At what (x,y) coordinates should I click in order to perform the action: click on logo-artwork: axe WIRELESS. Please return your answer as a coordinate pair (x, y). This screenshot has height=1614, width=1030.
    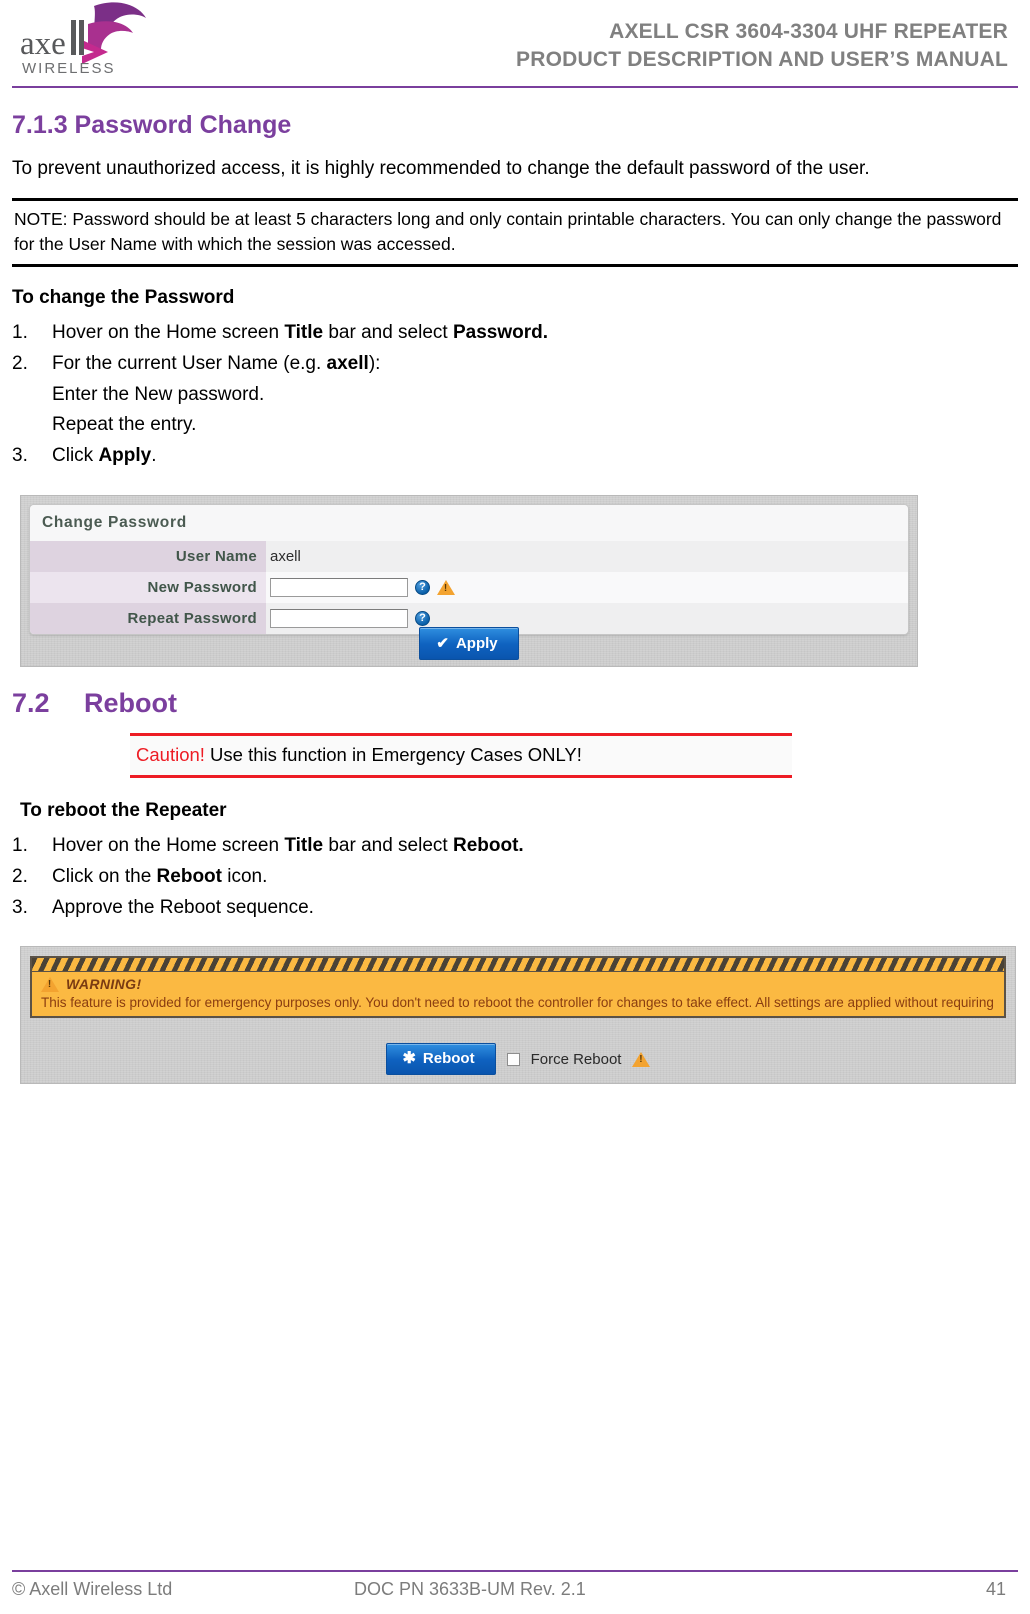
    Looking at the image, I should click on (83, 39).